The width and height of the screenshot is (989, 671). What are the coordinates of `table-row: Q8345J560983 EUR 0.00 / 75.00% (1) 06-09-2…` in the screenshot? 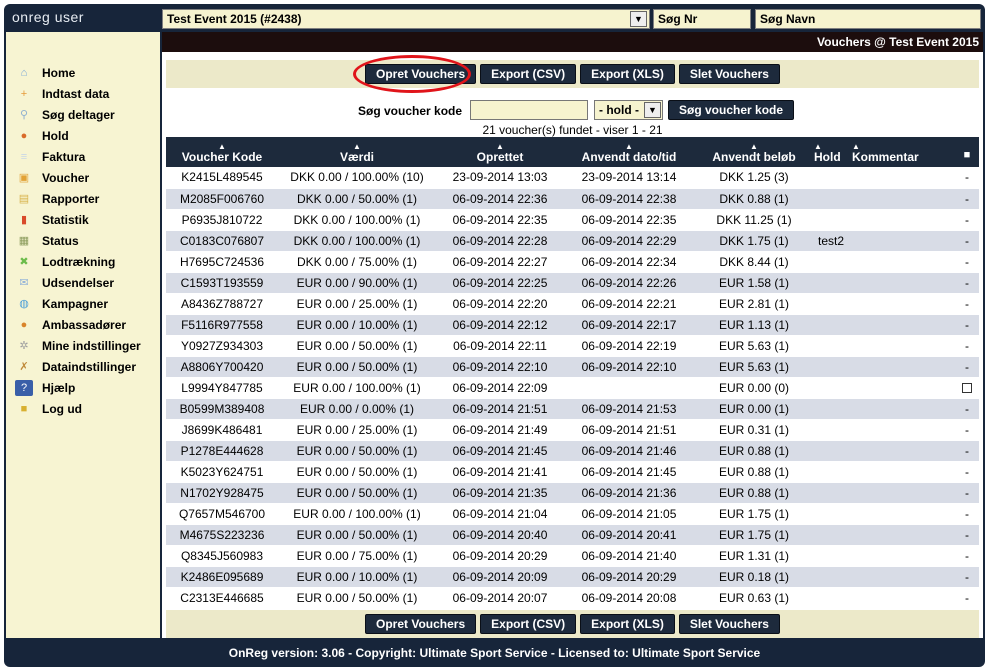 It's located at (572, 556).